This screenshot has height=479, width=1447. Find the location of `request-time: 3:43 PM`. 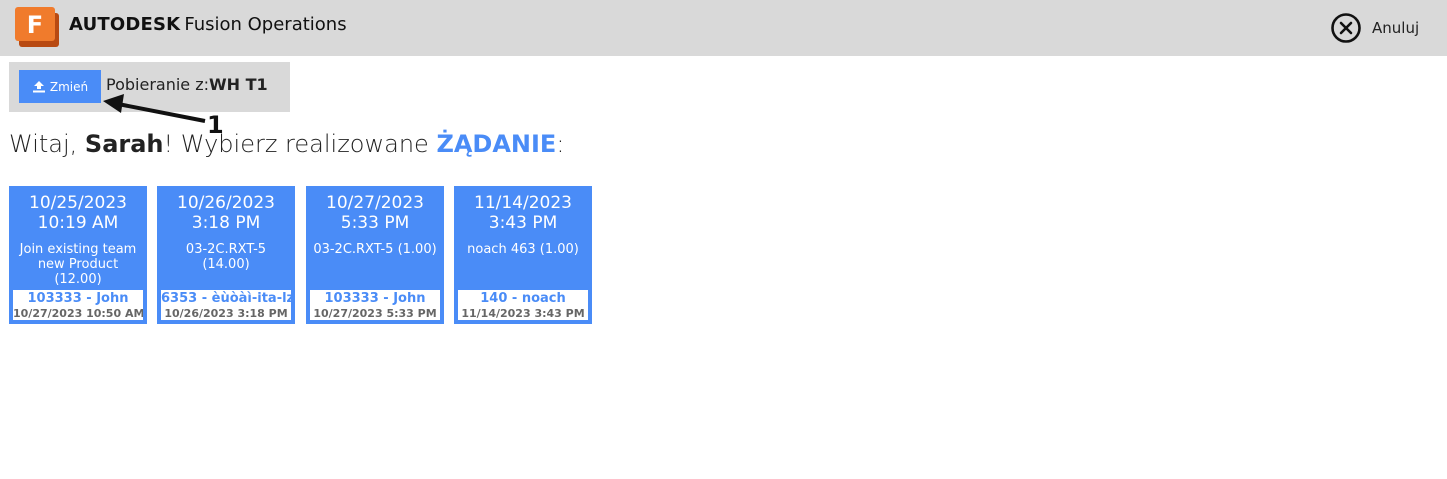

request-time: 3:43 PM is located at coordinates (523, 223).